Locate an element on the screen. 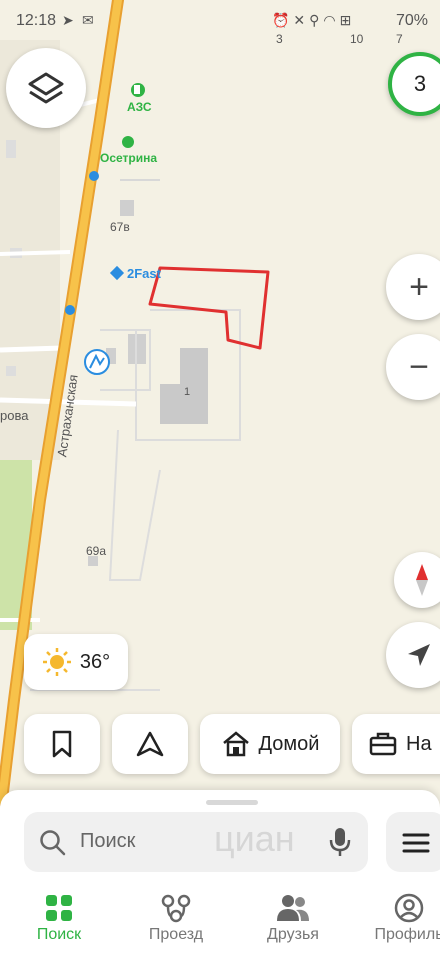  friends-icon is located at coordinates (293, 908).